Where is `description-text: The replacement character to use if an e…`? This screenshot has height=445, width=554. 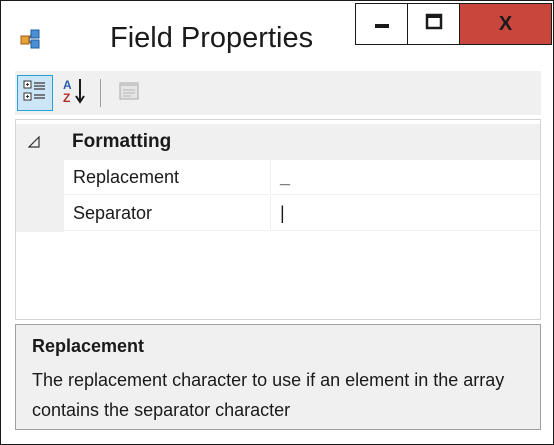
description-text: The replacement character to use if an e… is located at coordinates (268, 395).